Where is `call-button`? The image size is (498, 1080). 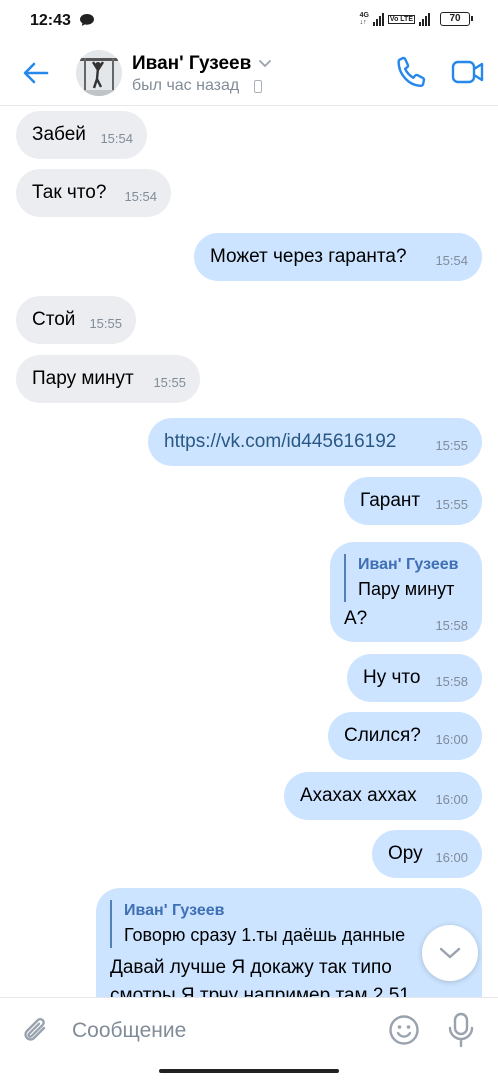 call-button is located at coordinates (412, 72).